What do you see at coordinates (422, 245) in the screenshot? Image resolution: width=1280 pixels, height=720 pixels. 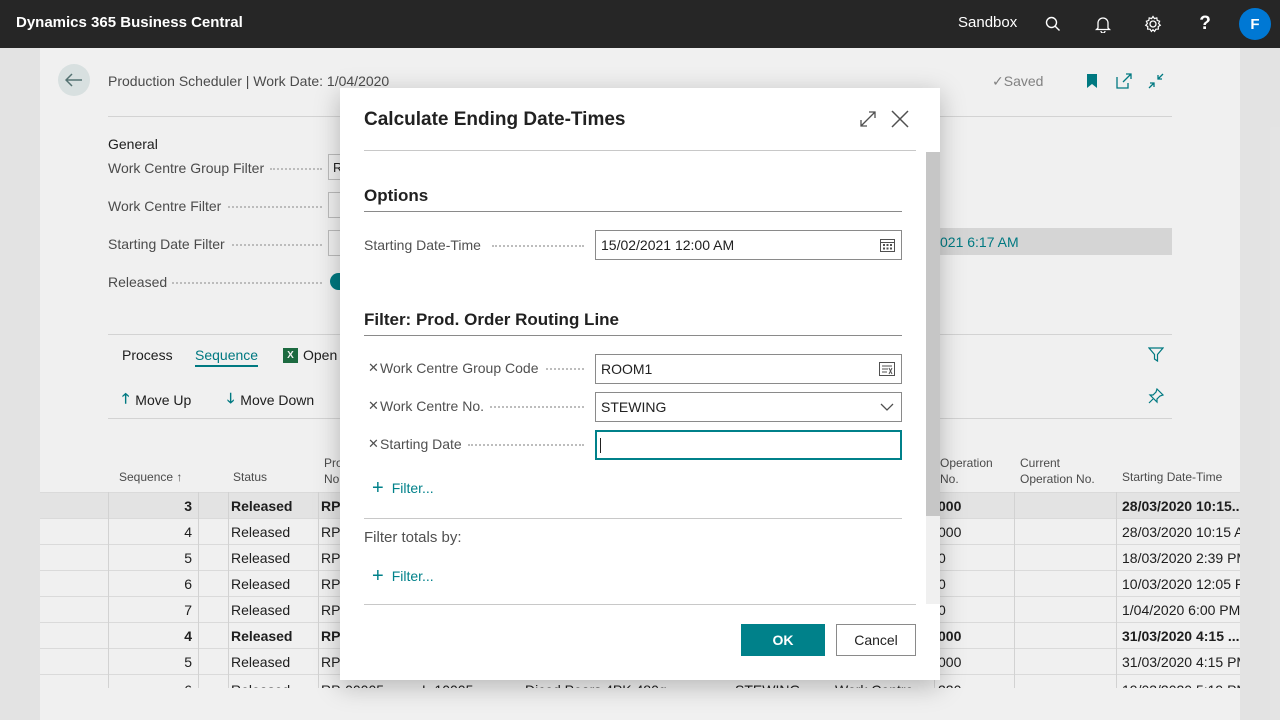 I see `starting-datetime-label: Starting Date-Time` at bounding box center [422, 245].